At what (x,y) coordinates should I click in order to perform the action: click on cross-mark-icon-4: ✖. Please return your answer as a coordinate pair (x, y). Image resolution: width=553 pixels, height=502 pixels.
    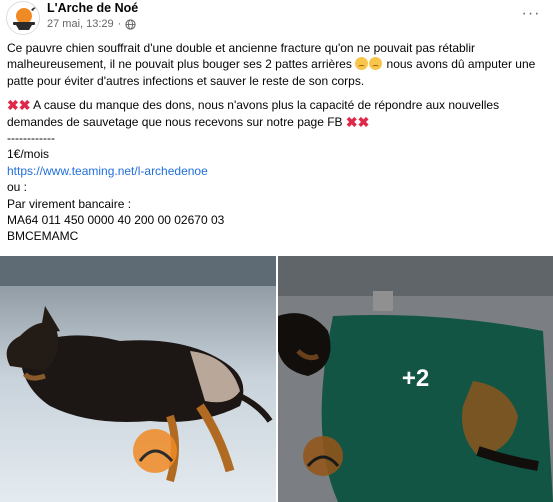
    Looking at the image, I should click on (363, 121).